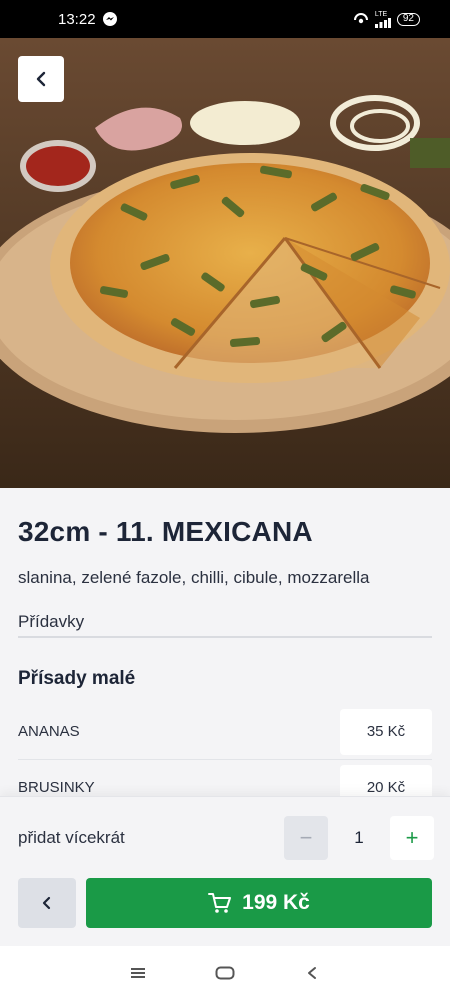  What do you see at coordinates (306, 838) in the screenshot?
I see `decrease-button: −` at bounding box center [306, 838].